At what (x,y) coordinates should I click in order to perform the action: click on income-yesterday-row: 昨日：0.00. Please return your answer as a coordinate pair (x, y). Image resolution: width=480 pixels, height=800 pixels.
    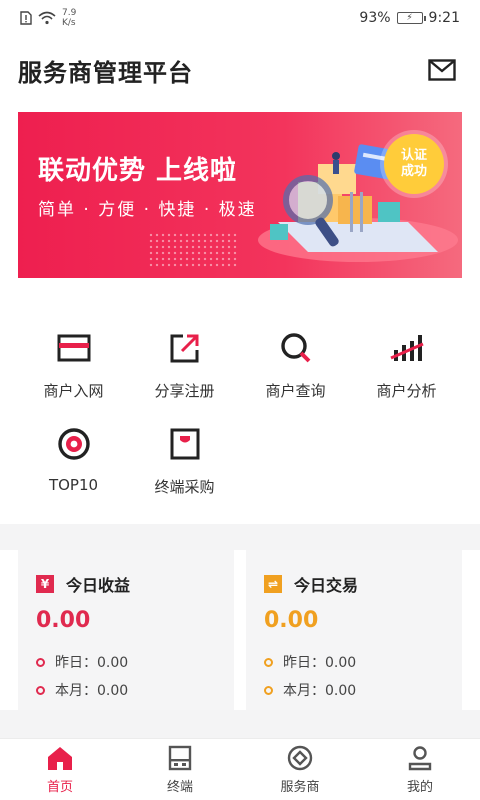
    Looking at the image, I should click on (82, 662).